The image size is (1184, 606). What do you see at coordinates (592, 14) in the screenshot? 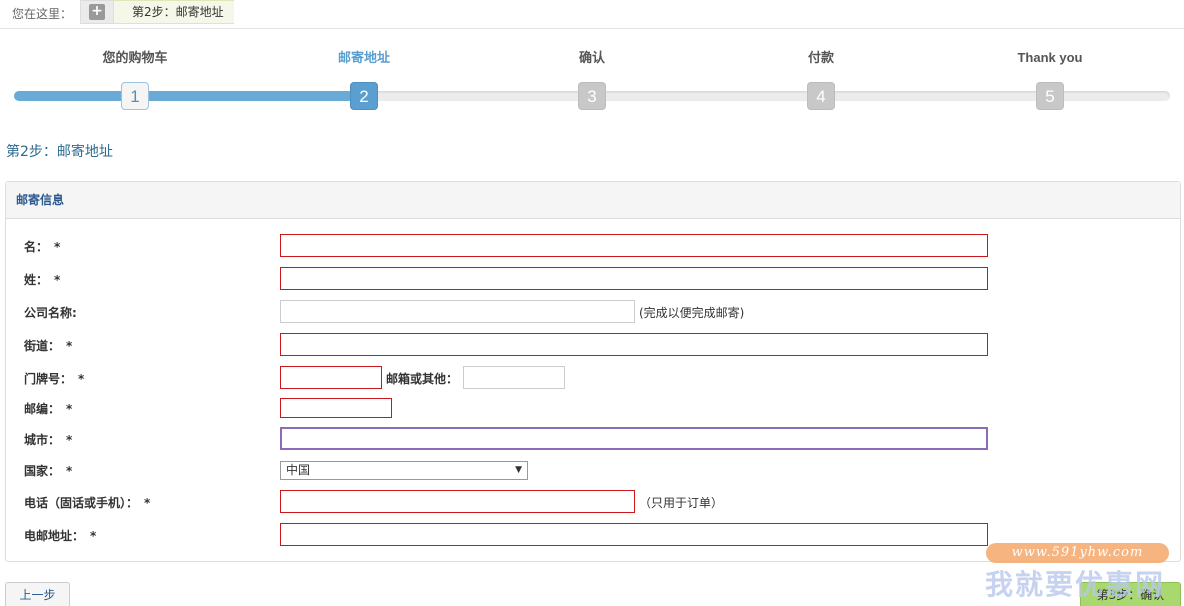
I see `breadcrumb: 您在这里： + 第2步：邮寄地址` at bounding box center [592, 14].